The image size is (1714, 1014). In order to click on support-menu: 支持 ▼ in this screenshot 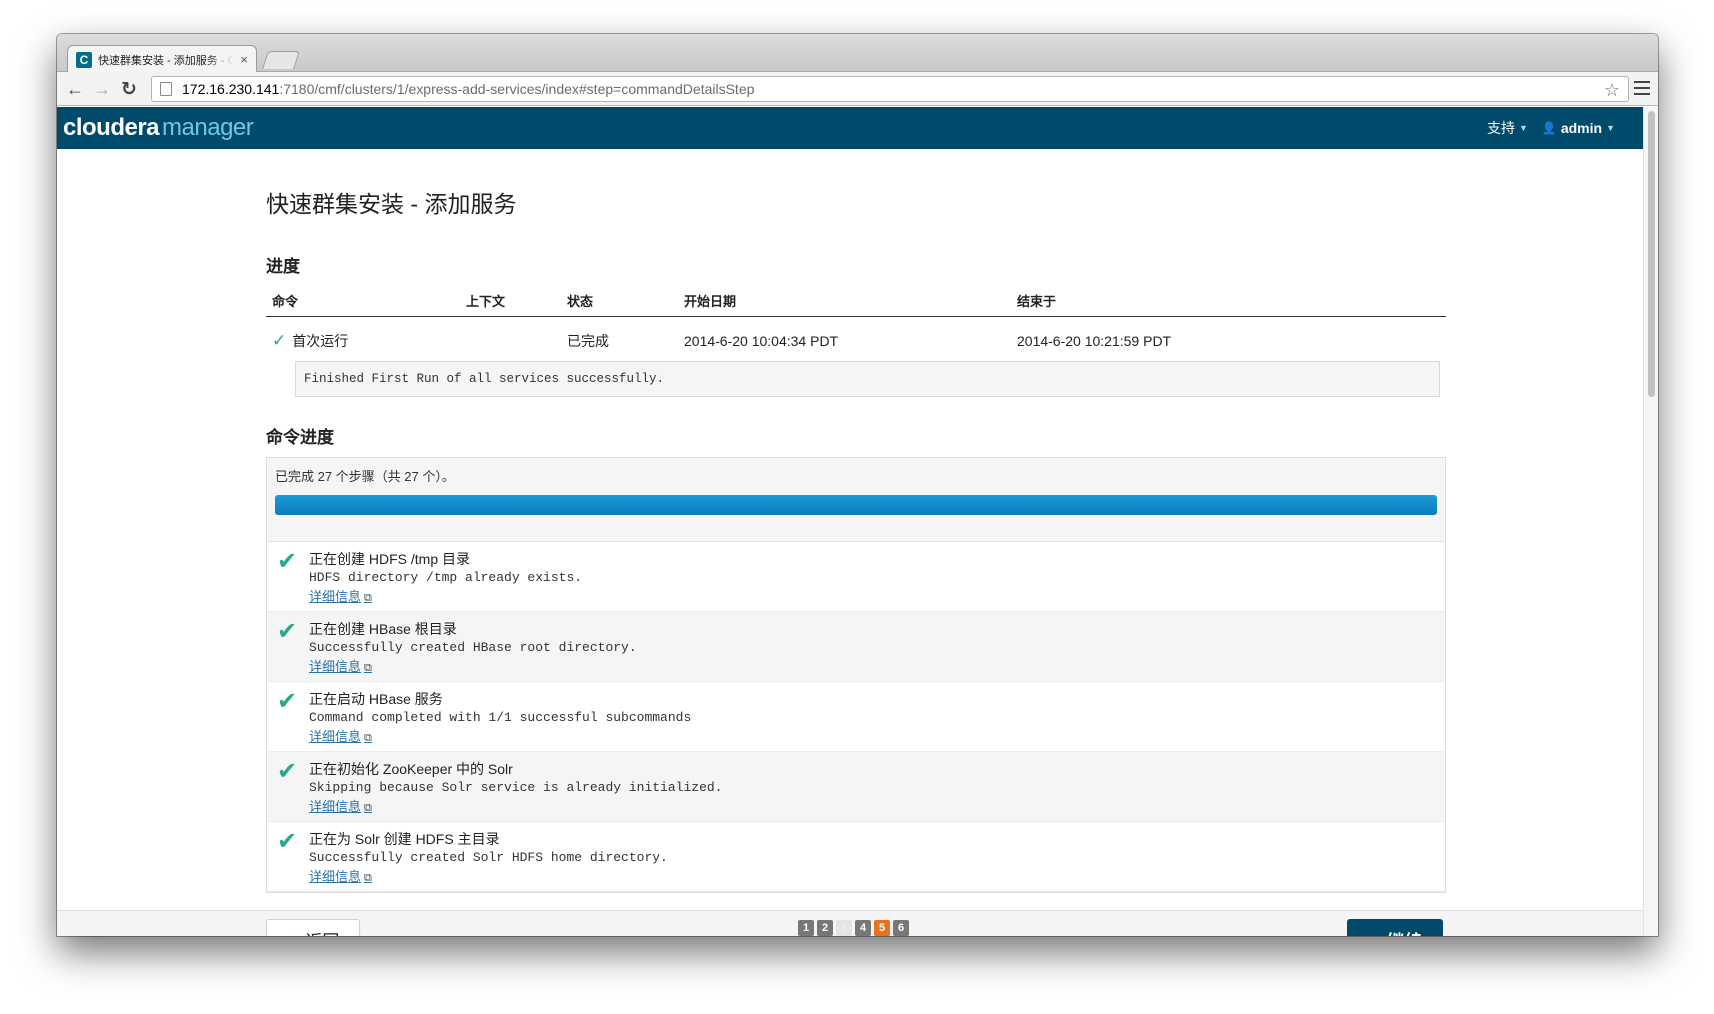, I will do `click(1507, 128)`.